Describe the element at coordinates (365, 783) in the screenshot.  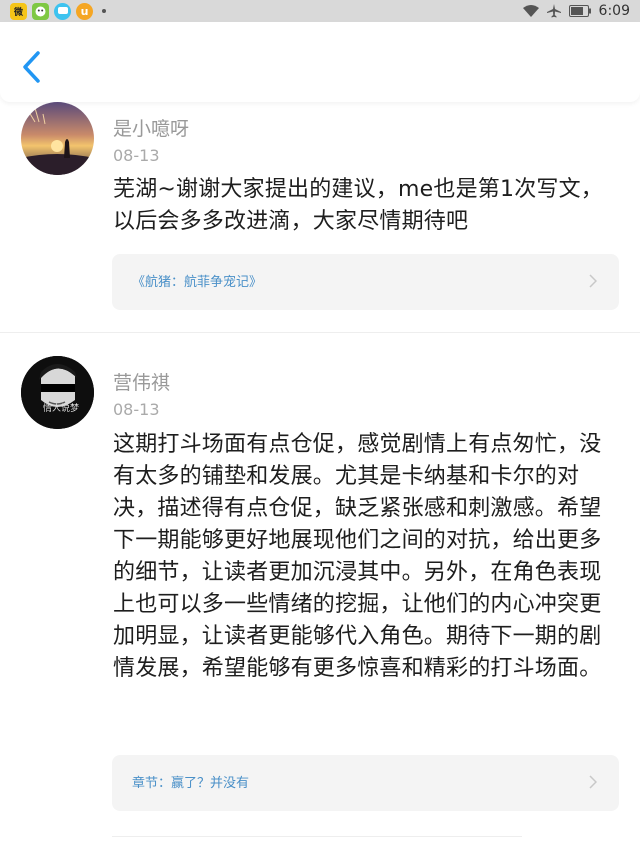
I see `source-link-card: 章节：赢了？并没有` at that location.